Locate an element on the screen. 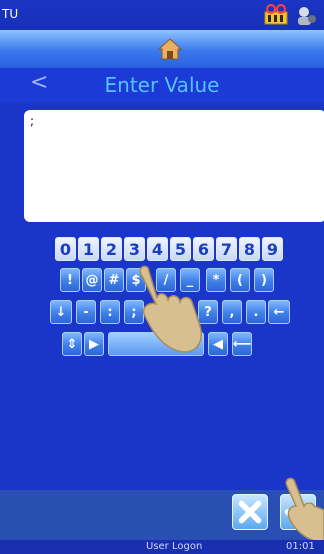 This screenshot has width=324, height=554. user-logon-label: User Logon is located at coordinates (174, 546).